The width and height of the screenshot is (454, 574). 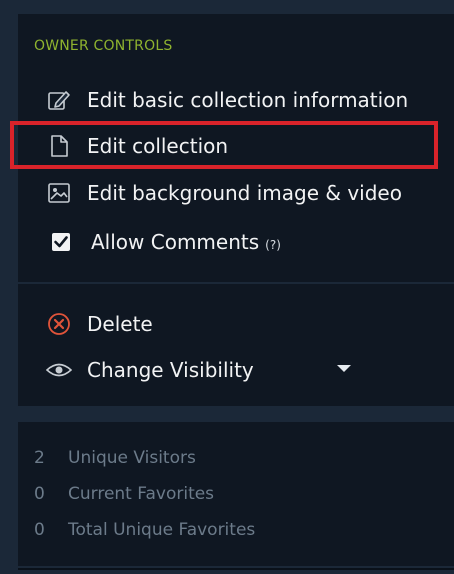 What do you see at coordinates (132, 458) in the screenshot?
I see `stat-label: Unique Visitors` at bounding box center [132, 458].